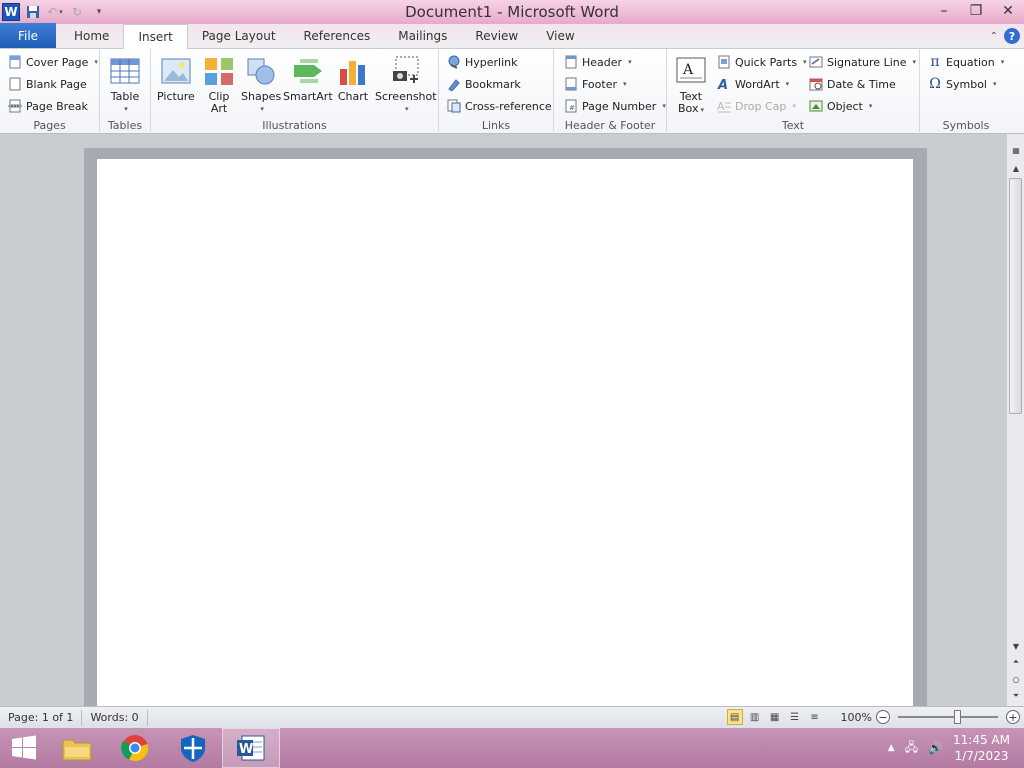 This screenshot has width=1024, height=768. What do you see at coordinates (948, 717) in the screenshot?
I see `zoom-slider` at bounding box center [948, 717].